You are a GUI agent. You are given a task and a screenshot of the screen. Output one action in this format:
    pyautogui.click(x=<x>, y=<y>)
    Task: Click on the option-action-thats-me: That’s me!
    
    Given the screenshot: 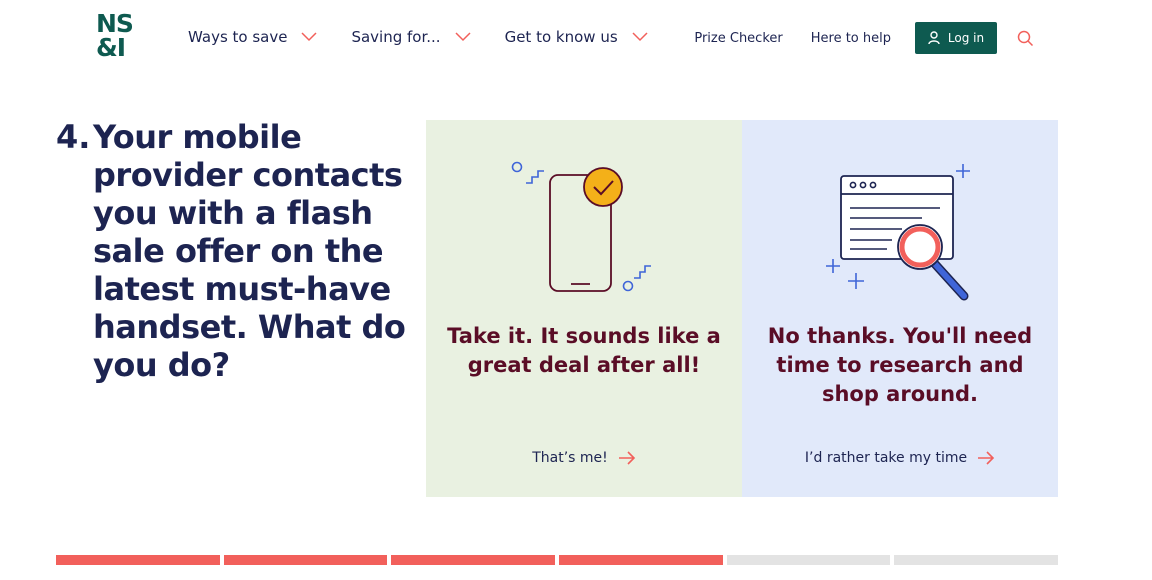 What is the action you would take?
    pyautogui.click(x=584, y=458)
    